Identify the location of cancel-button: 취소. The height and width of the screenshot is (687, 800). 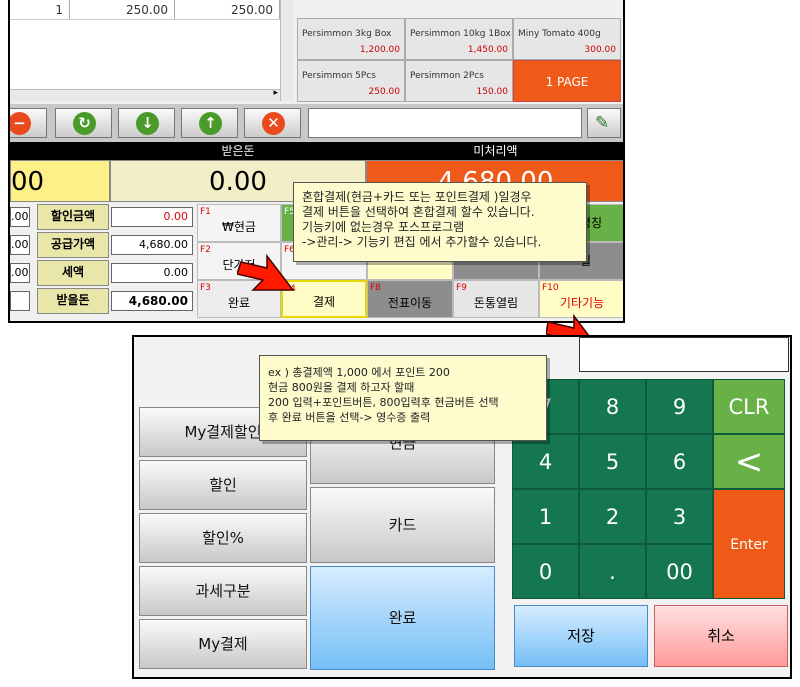
(721, 636).